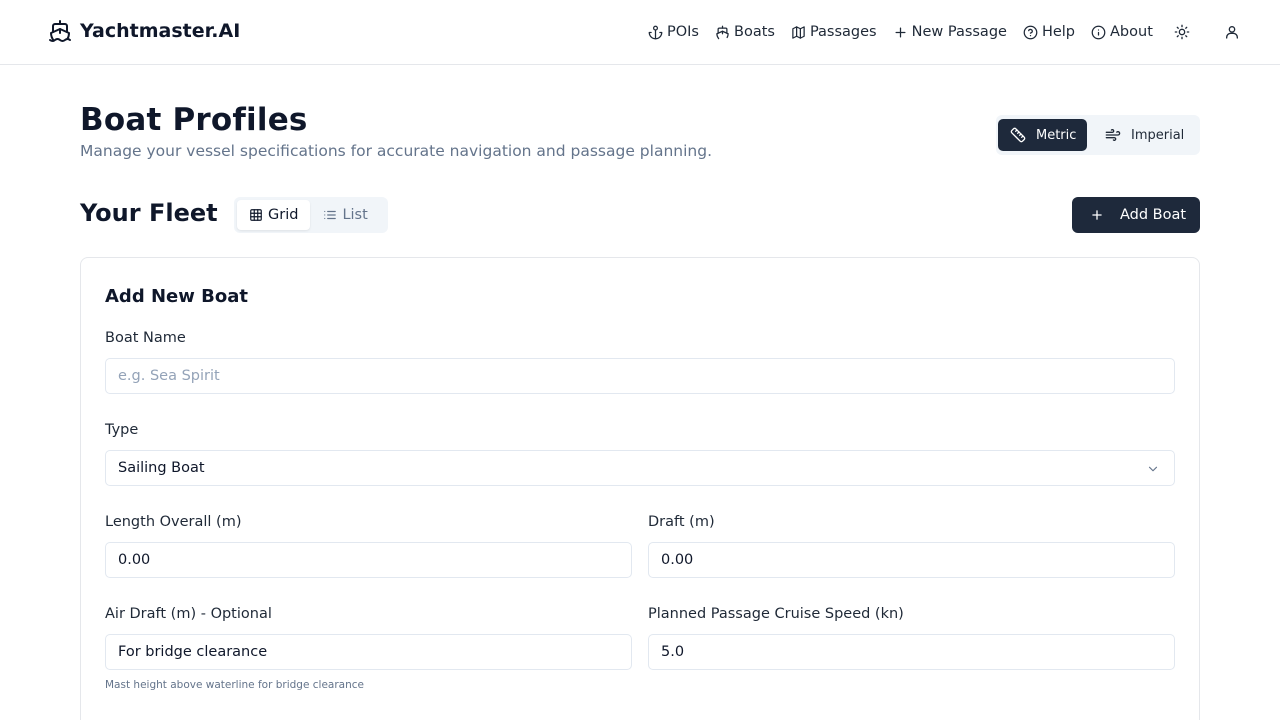  I want to click on user-menu-button, so click(1232, 32).